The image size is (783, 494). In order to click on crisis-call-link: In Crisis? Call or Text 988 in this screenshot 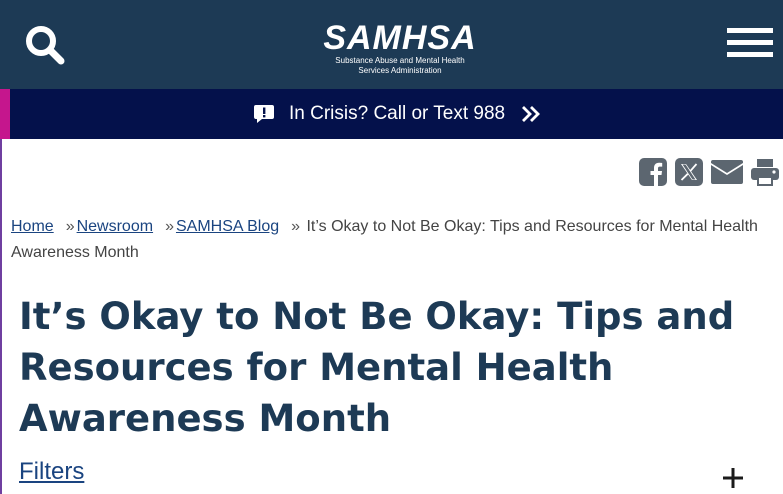, I will do `click(397, 114)`.